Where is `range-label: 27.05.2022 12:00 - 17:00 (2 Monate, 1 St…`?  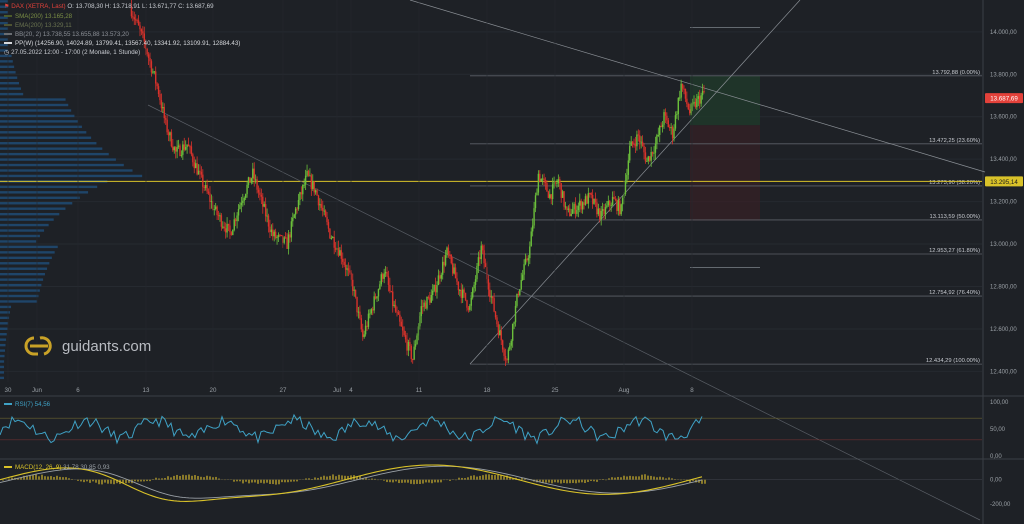 range-label: 27.05.2022 12:00 - 17:00 (2 Monate, 1 St… is located at coordinates (76, 52).